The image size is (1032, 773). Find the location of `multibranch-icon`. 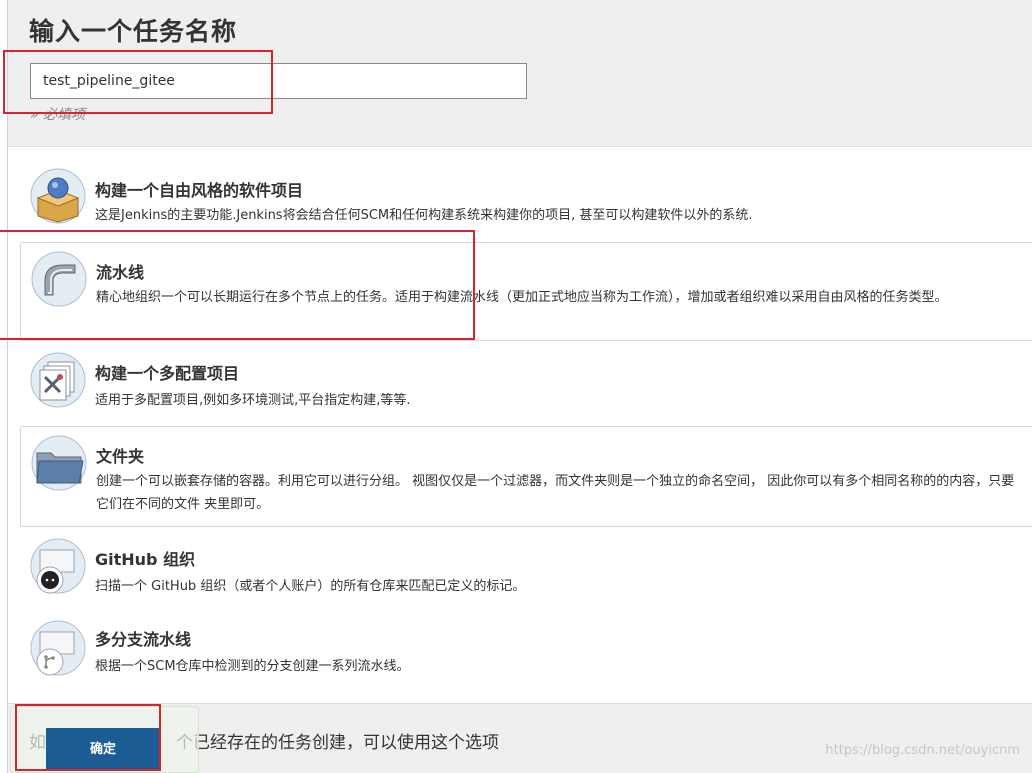

multibranch-icon is located at coordinates (58, 648).